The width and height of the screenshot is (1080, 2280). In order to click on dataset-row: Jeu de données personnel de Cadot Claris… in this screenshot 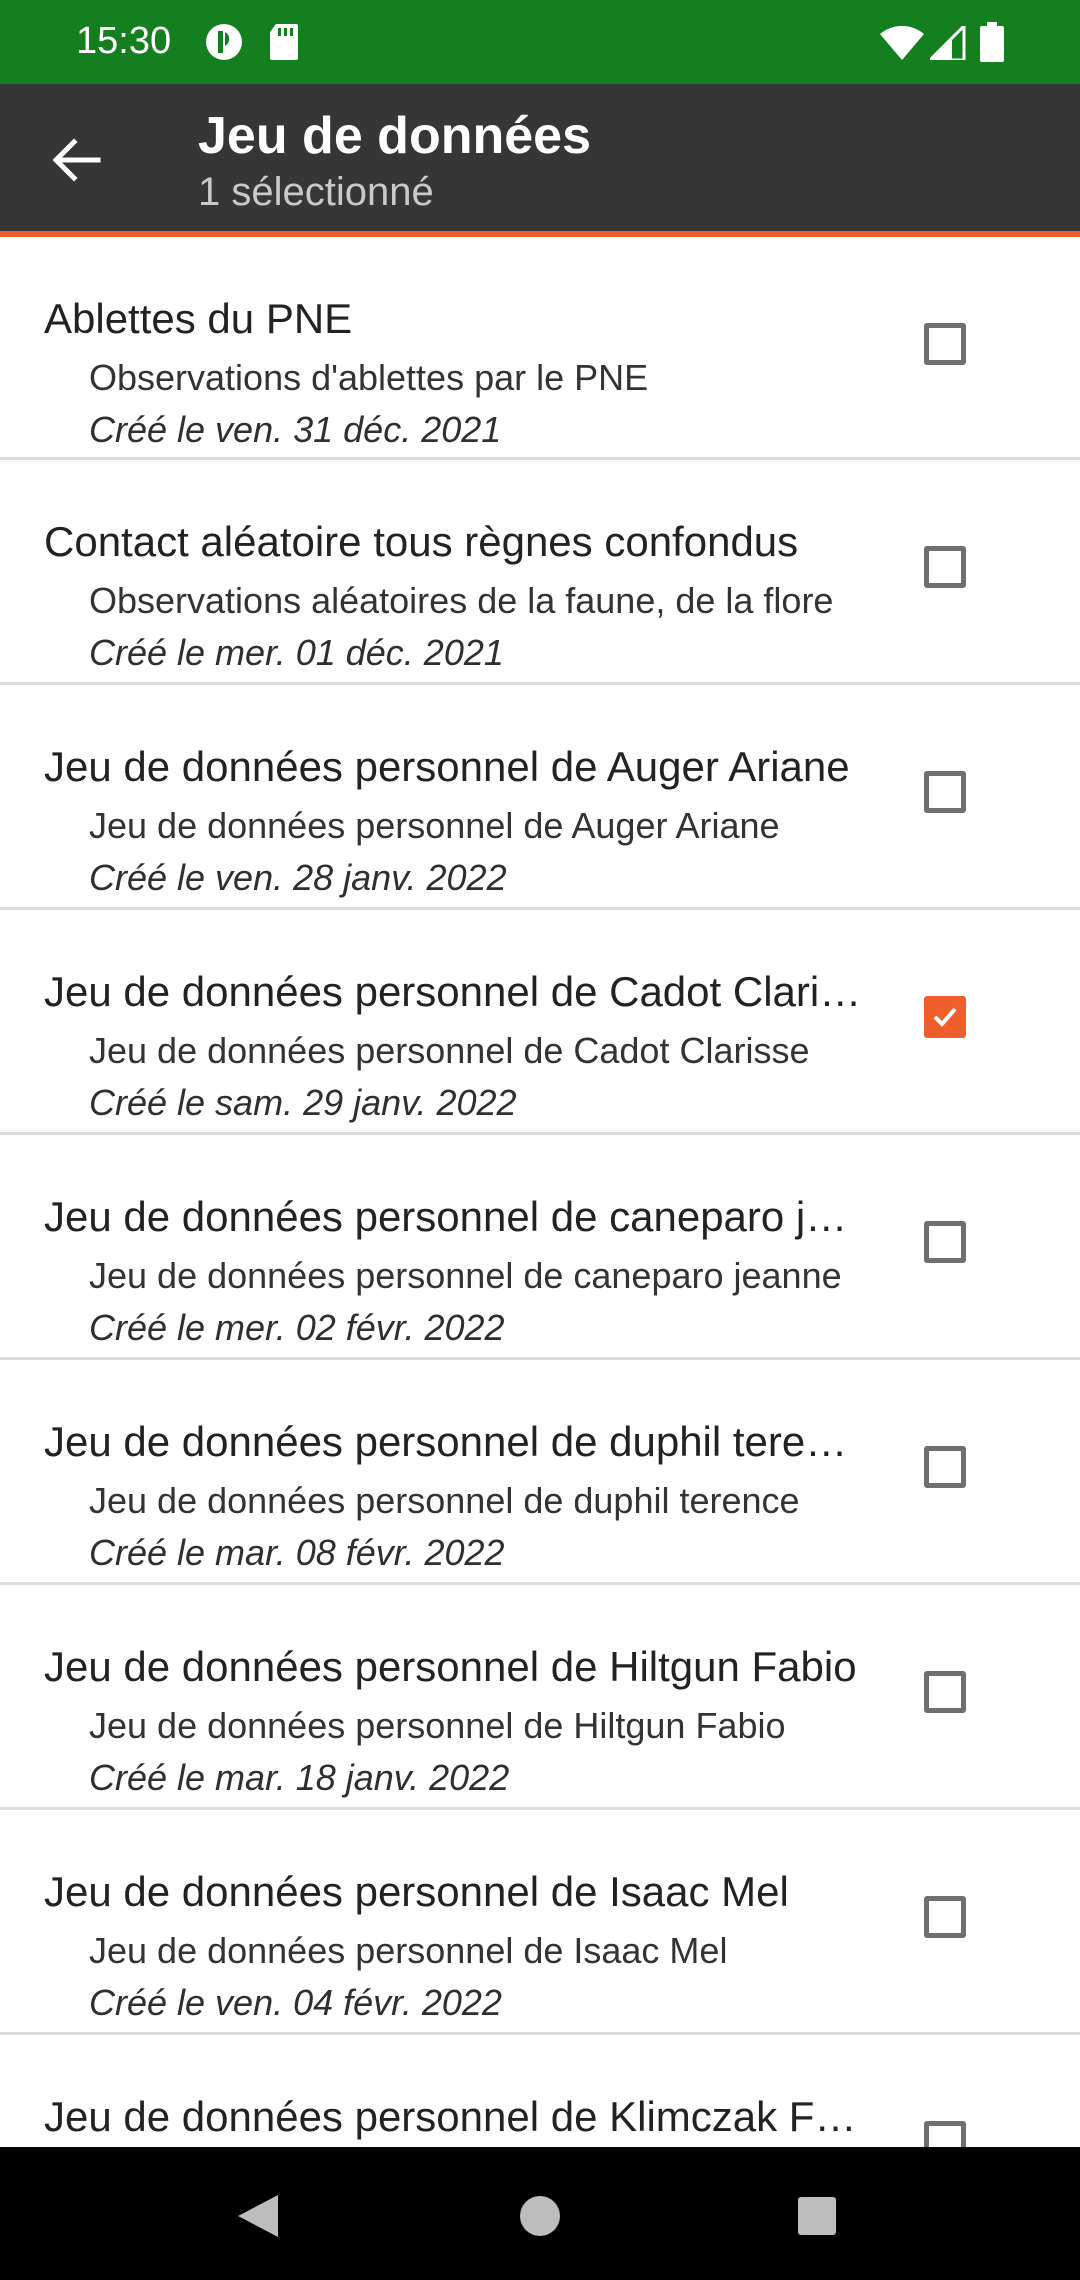, I will do `click(540, 1022)`.